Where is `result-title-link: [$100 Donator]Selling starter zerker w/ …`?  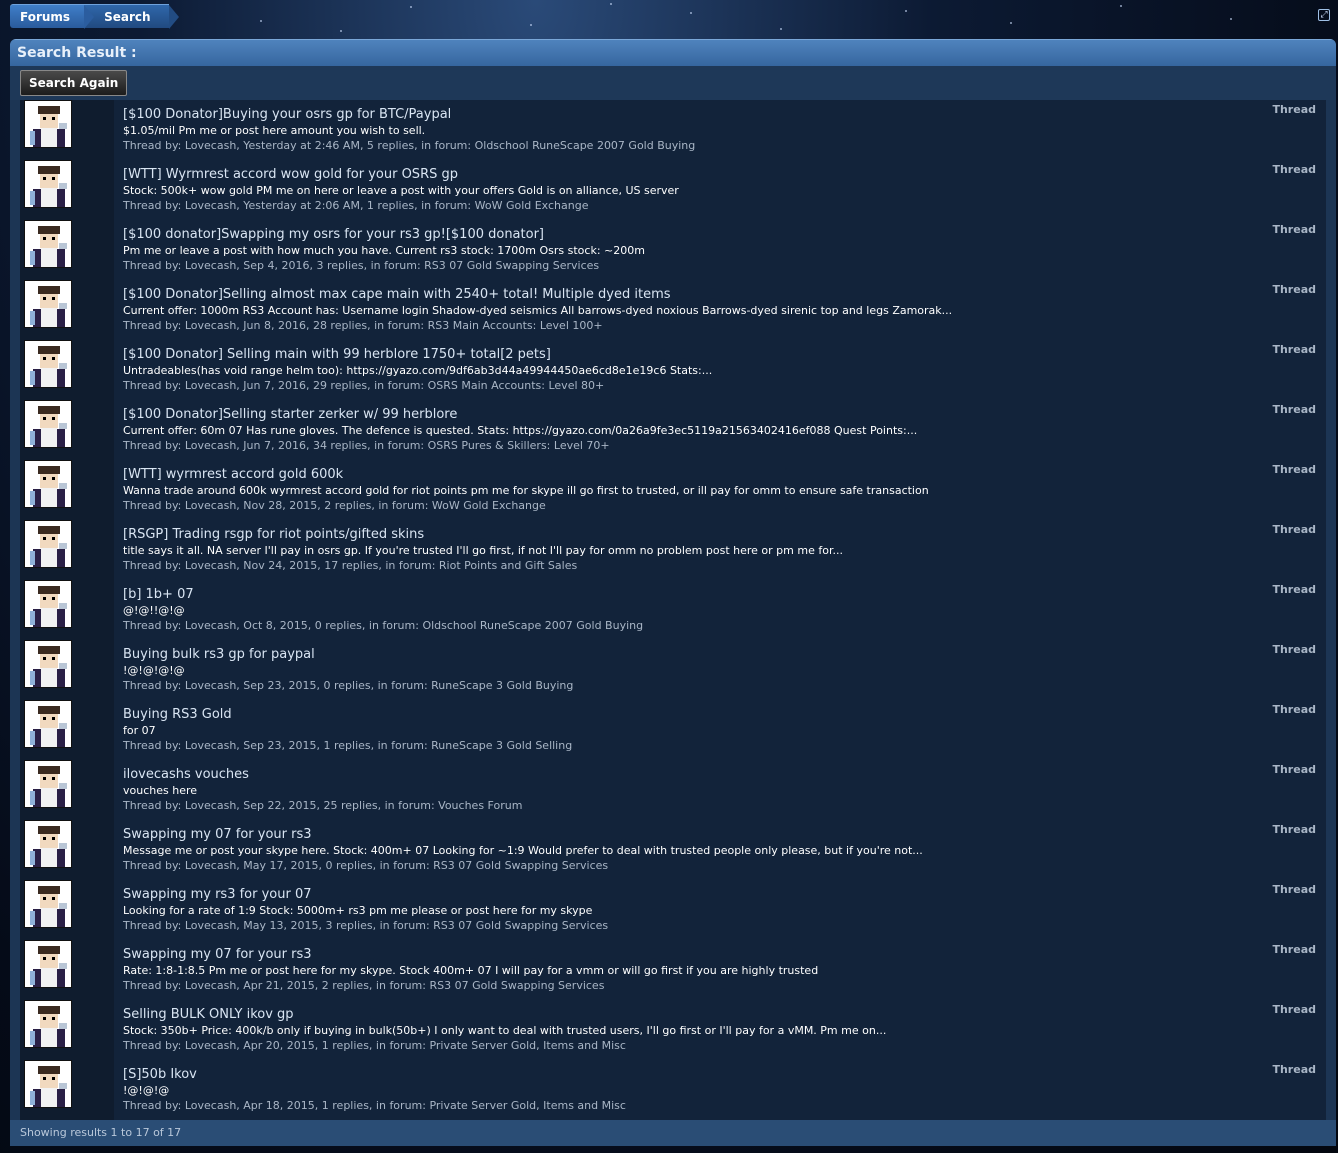
result-title-link: [$100 Donator]Selling starter zerker w/ … is located at coordinates (290, 414).